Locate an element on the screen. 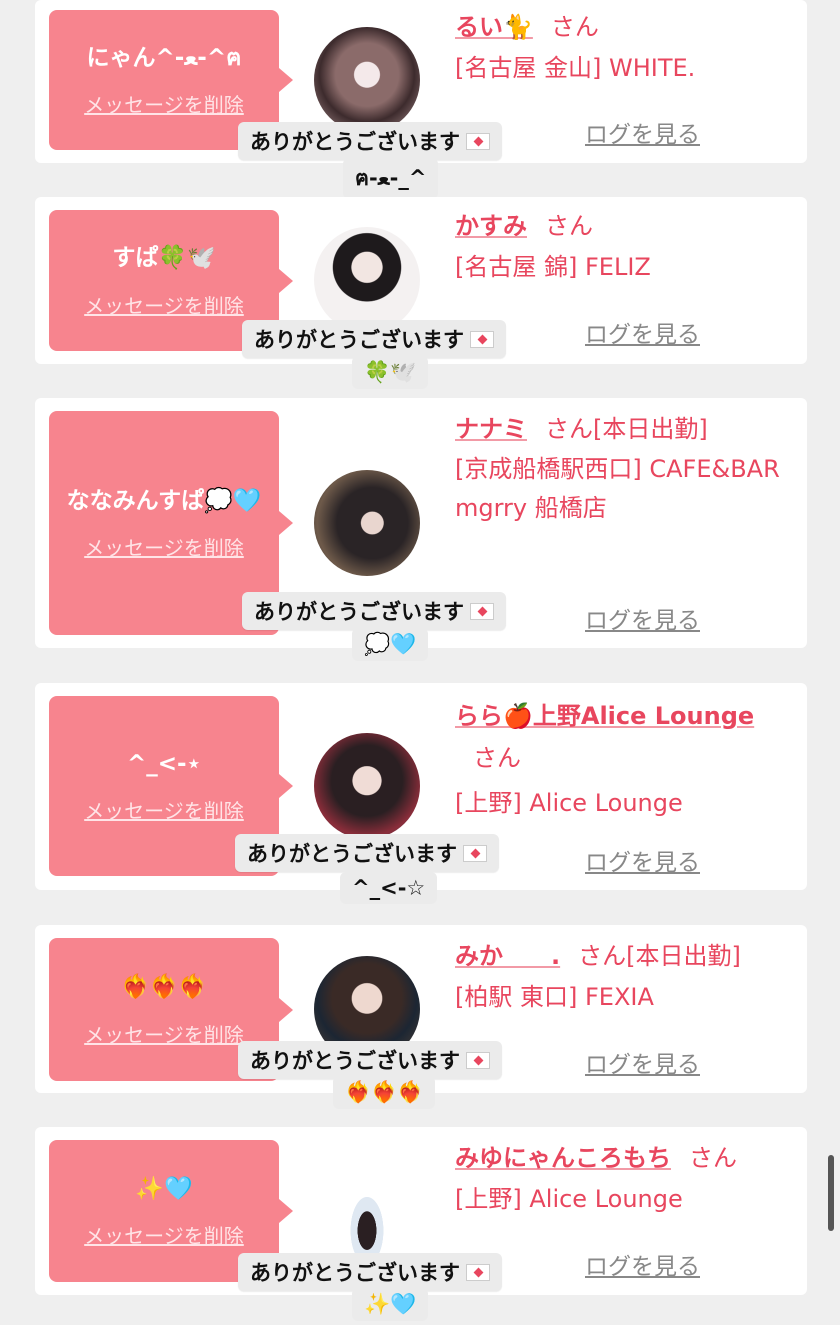 Image resolution: width=840 pixels, height=1325 pixels. shop-label: [名古屋 錦] FELIZ is located at coordinates (553, 266).